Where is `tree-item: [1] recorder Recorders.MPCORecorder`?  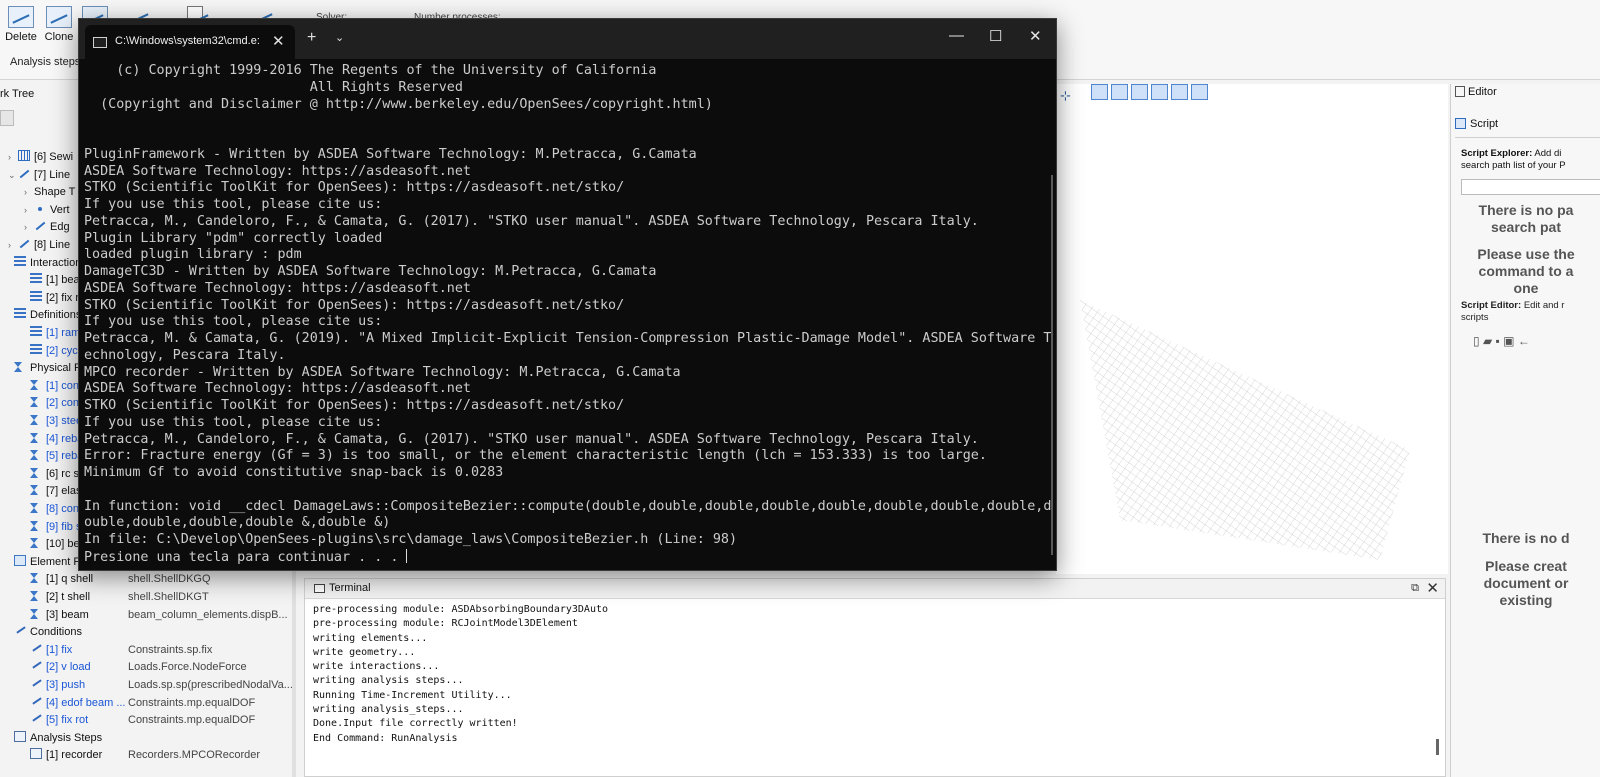 tree-item: [1] recorder Recorders.MPCORecorder is located at coordinates (140, 755).